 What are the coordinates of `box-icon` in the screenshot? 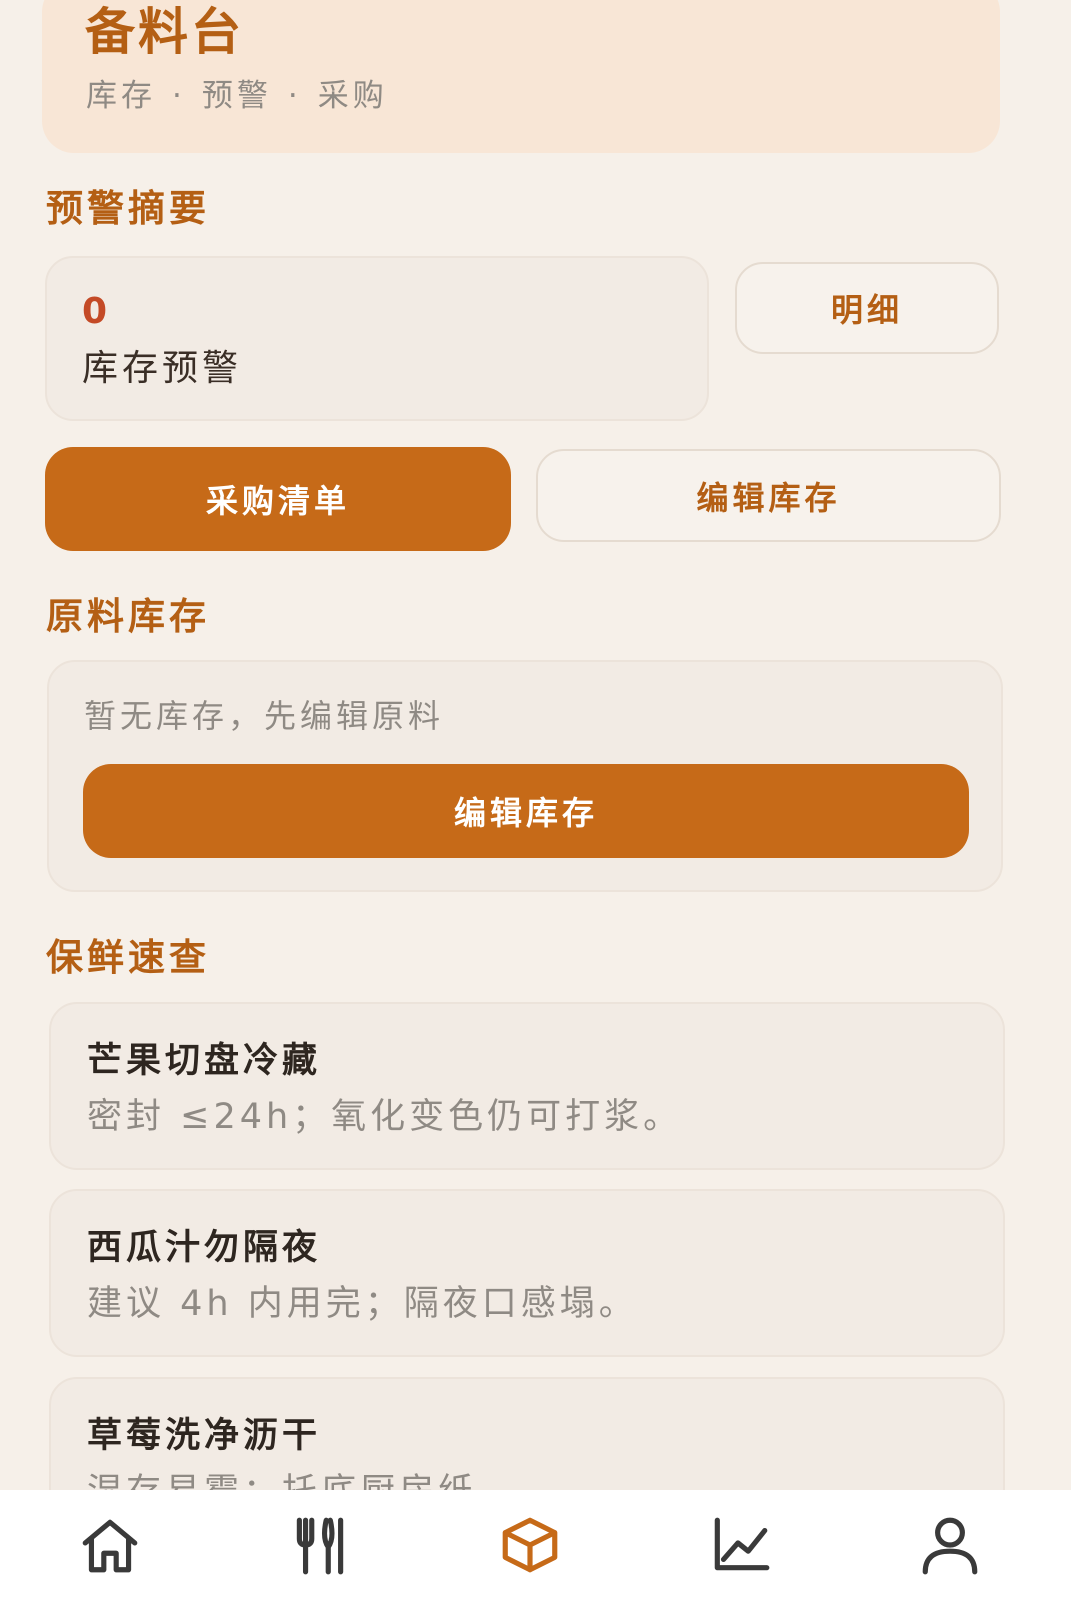 It's located at (530, 1545).